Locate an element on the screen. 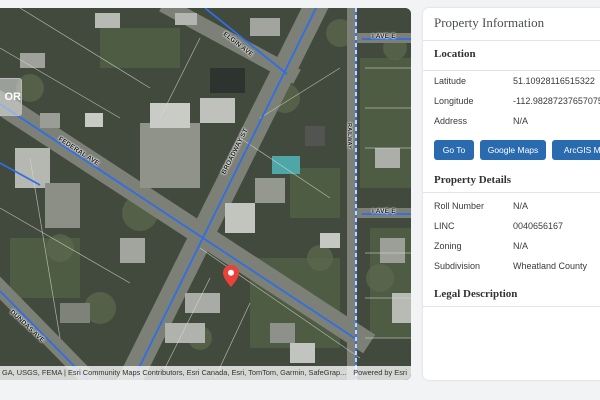 This screenshot has height=400, width=600. road-label-i-ave-top: I AVE E is located at coordinates (384, 36).